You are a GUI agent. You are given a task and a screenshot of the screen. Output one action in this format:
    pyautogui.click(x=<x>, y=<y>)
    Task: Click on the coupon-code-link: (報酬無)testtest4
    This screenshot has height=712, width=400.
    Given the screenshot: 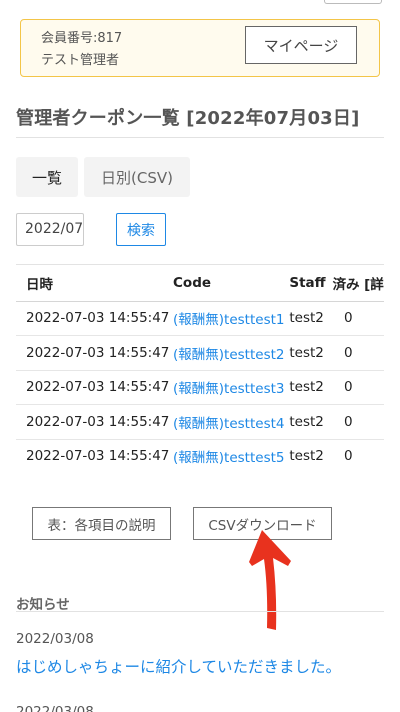 What is the action you would take?
    pyautogui.click(x=228, y=424)
    